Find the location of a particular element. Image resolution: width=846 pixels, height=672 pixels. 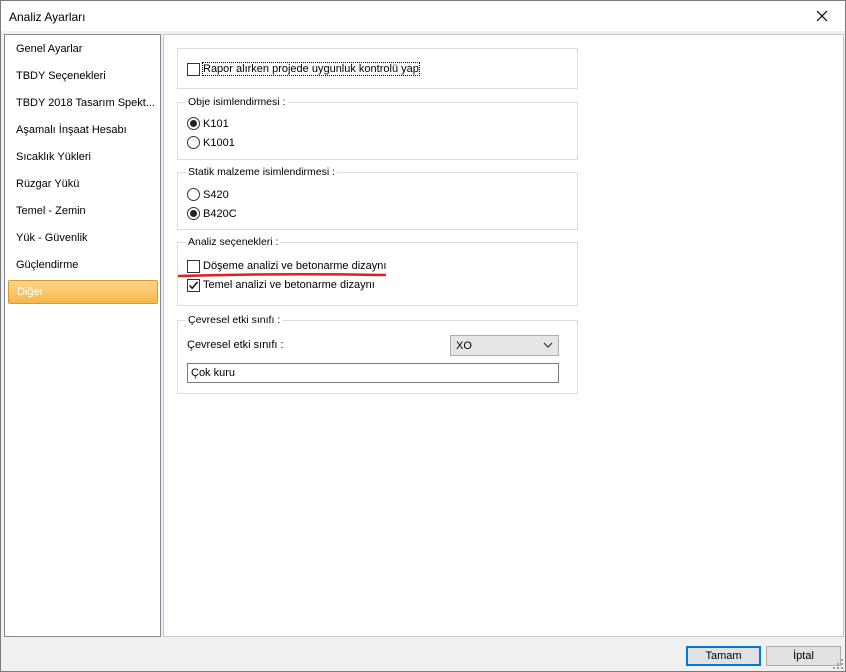

sidebar-item-asamali-insaat: Aşamalı İnşaat Hesabı is located at coordinates (83, 130).